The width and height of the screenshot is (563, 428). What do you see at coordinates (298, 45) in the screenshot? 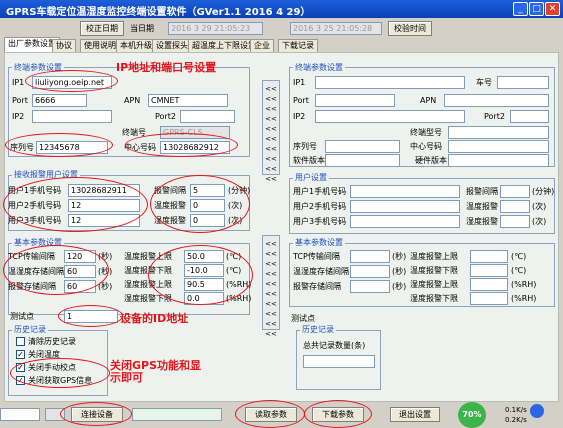
I see `tab-7: 下载记录` at bounding box center [298, 45].